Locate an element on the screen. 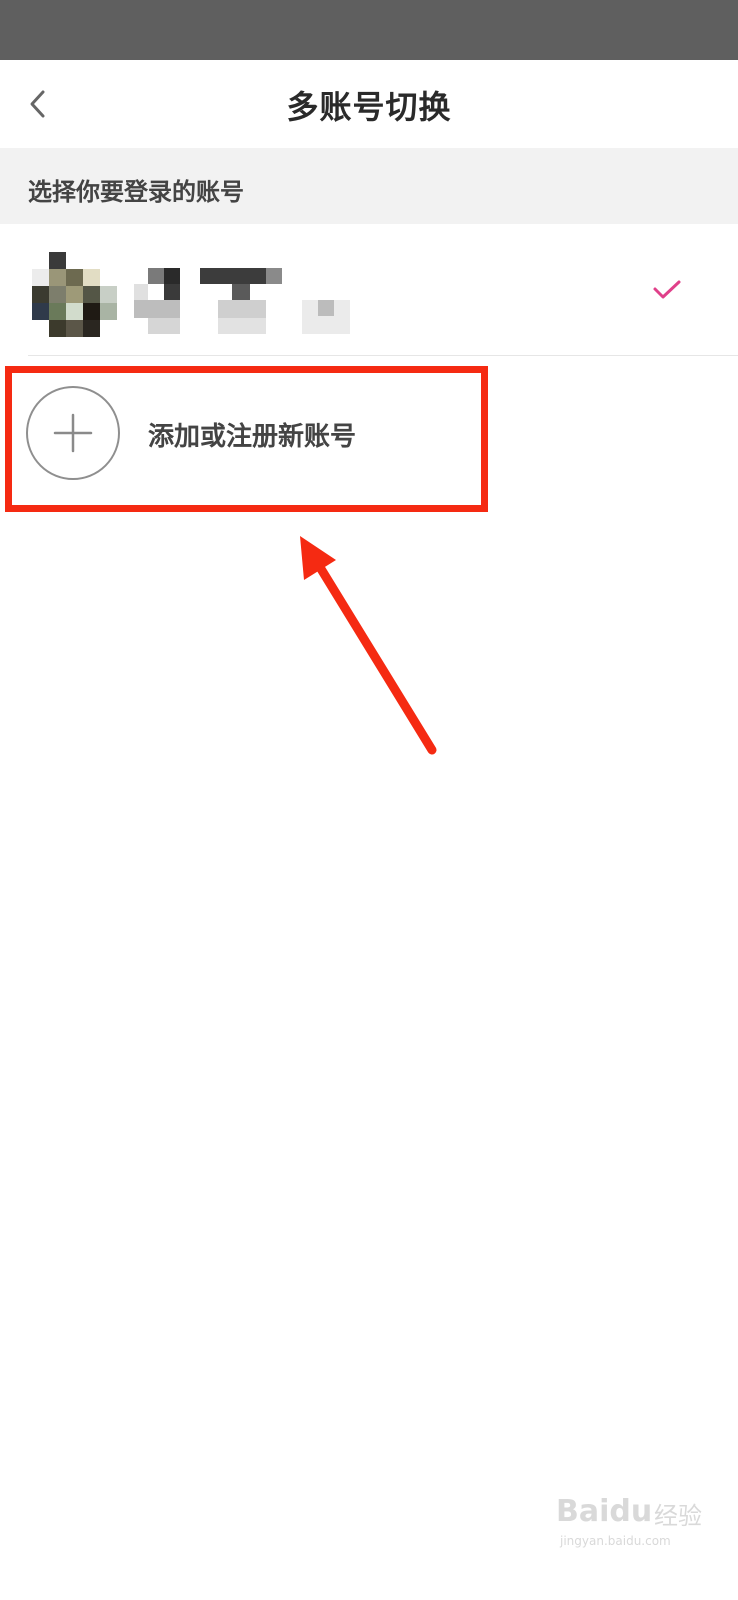 The width and height of the screenshot is (738, 1600). account-row is located at coordinates (369, 290).